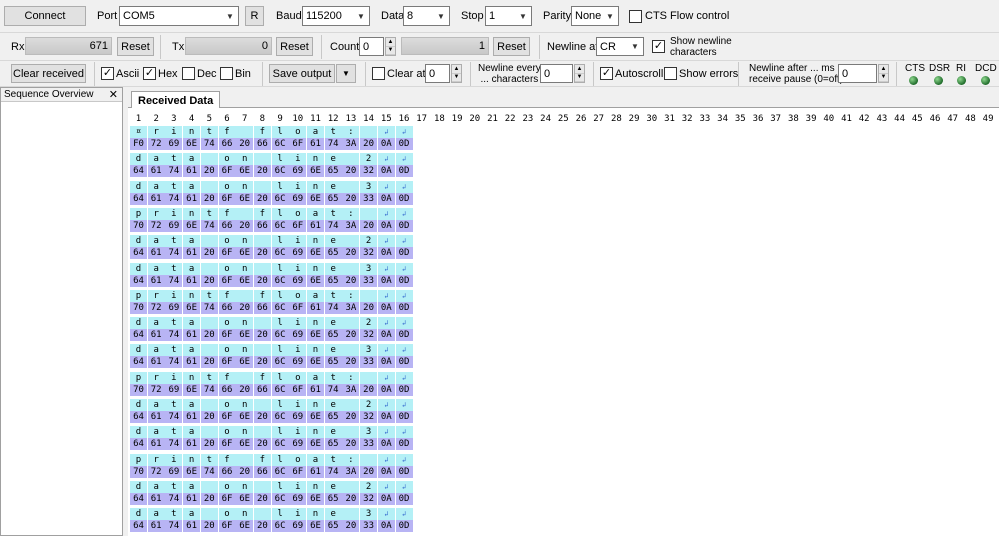 The width and height of the screenshot is (999, 536). I want to click on data-bits-select: 8 ▼, so click(426, 16).